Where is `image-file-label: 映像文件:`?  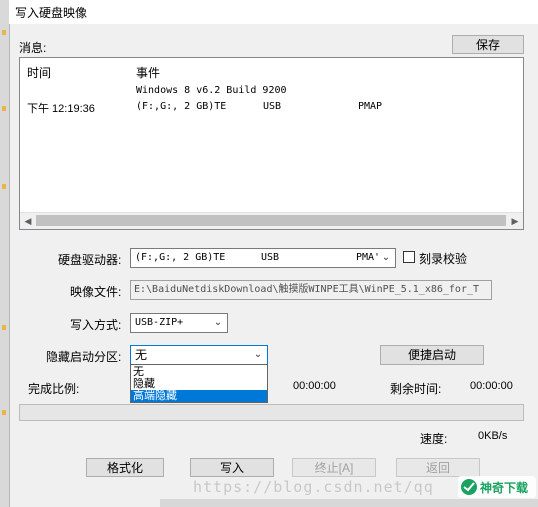
image-file-label: 映像文件: is located at coordinates (96, 292).